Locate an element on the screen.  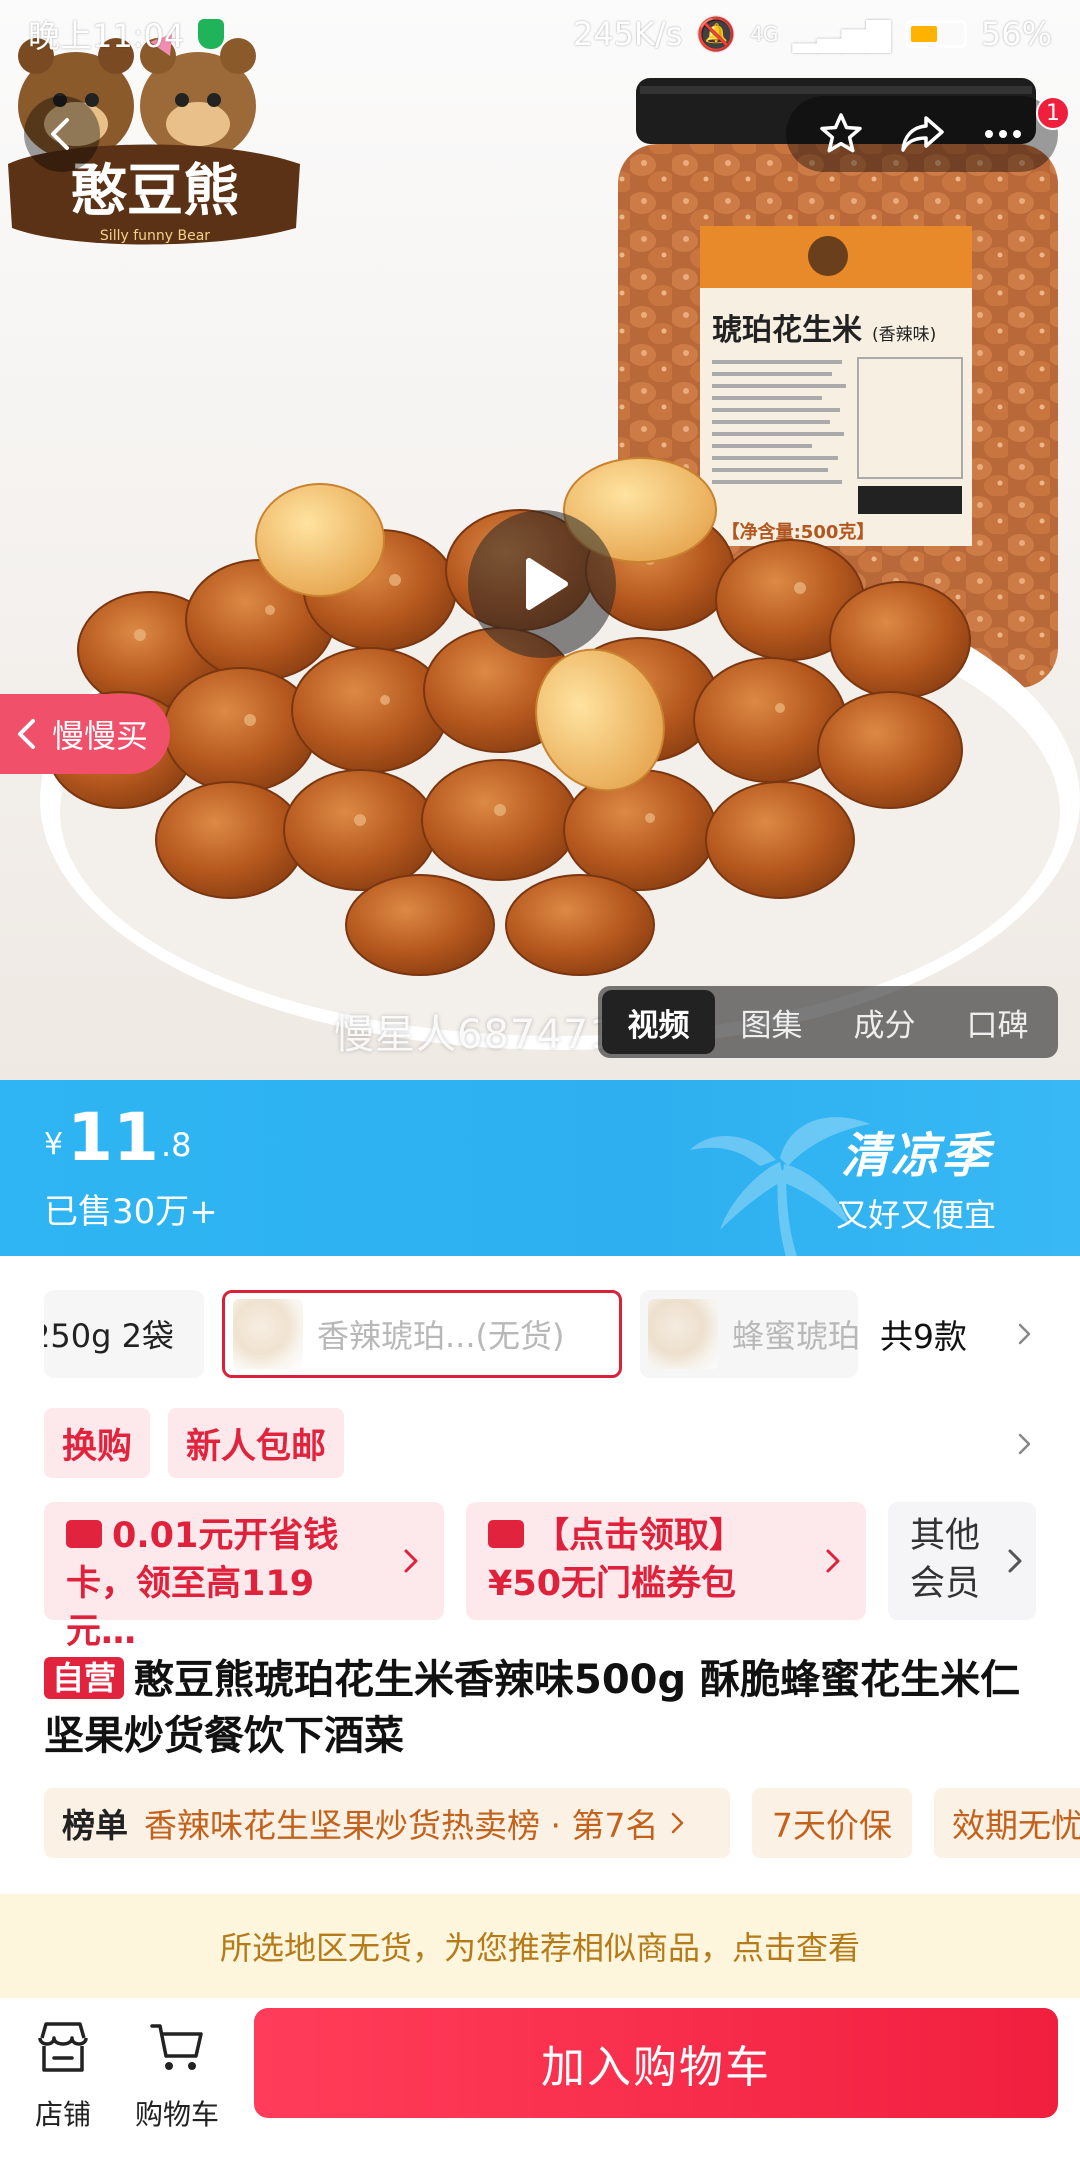
ranking-badge: 榜单 香辣味花生坚果炒货热卖榜 · 第7名 is located at coordinates (387, 1823).